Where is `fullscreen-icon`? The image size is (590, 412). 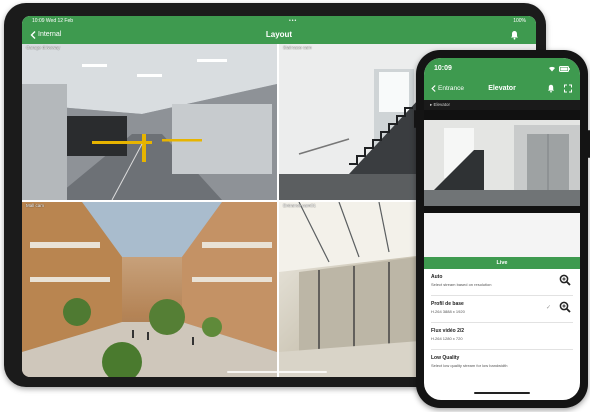 fullscreen-icon is located at coordinates (568, 88).